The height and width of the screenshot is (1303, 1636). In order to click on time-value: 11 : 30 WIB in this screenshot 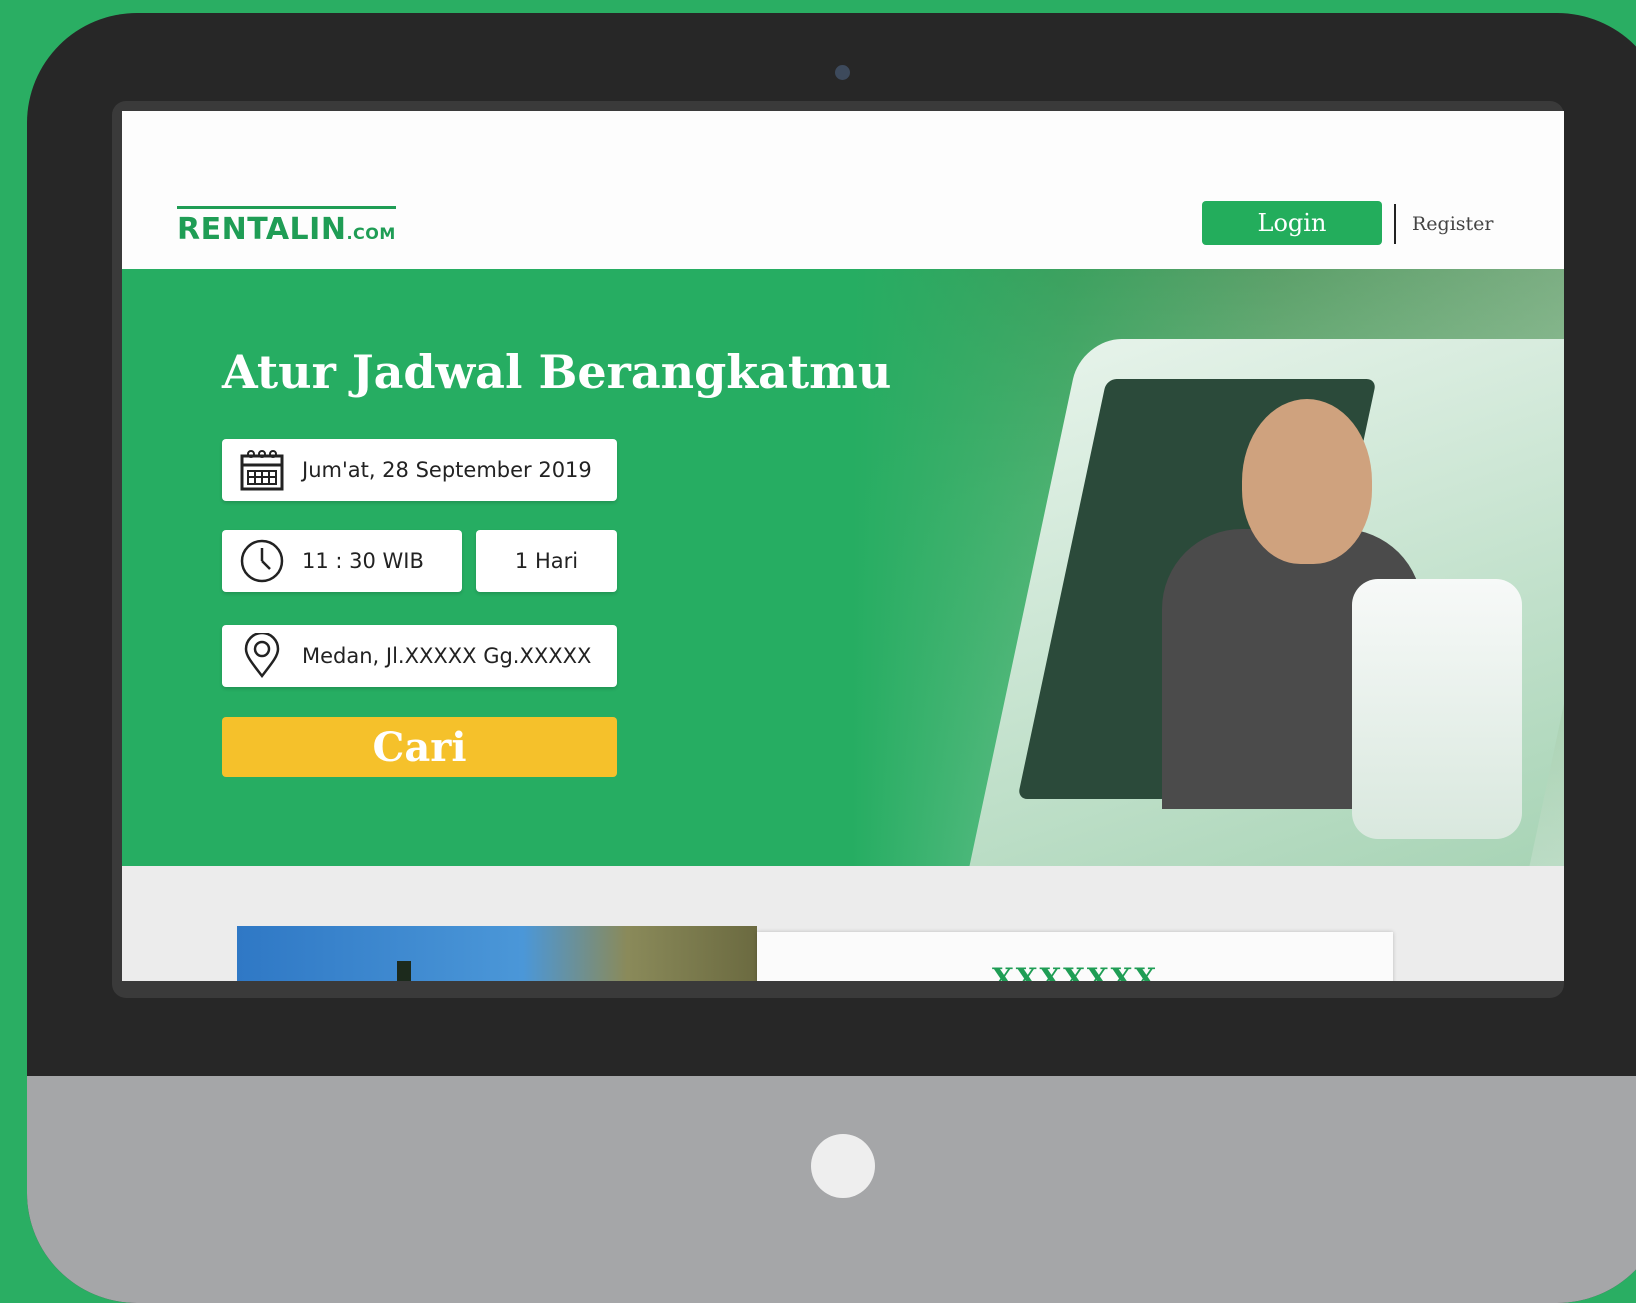, I will do `click(363, 561)`.